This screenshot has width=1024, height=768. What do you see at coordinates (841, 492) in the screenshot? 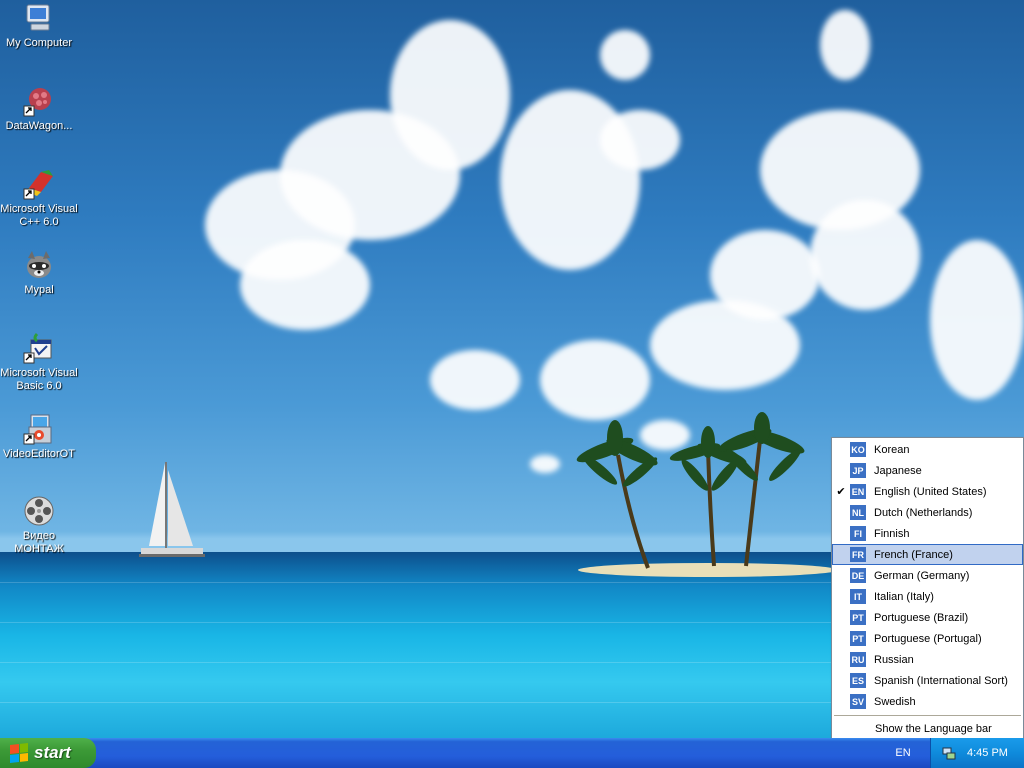
I see `check-mark-icon: ✔` at bounding box center [841, 492].